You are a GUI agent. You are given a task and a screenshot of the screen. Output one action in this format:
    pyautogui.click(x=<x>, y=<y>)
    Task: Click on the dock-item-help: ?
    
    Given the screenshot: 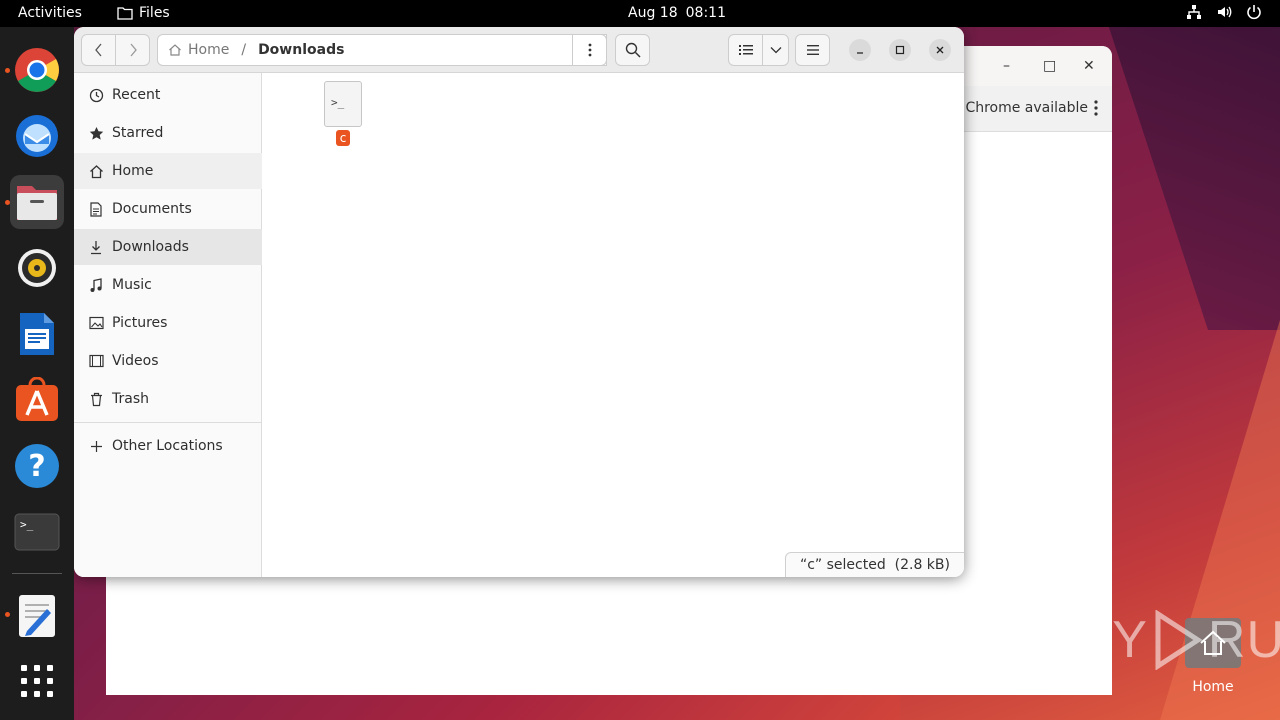 What is the action you would take?
    pyautogui.click(x=37, y=466)
    